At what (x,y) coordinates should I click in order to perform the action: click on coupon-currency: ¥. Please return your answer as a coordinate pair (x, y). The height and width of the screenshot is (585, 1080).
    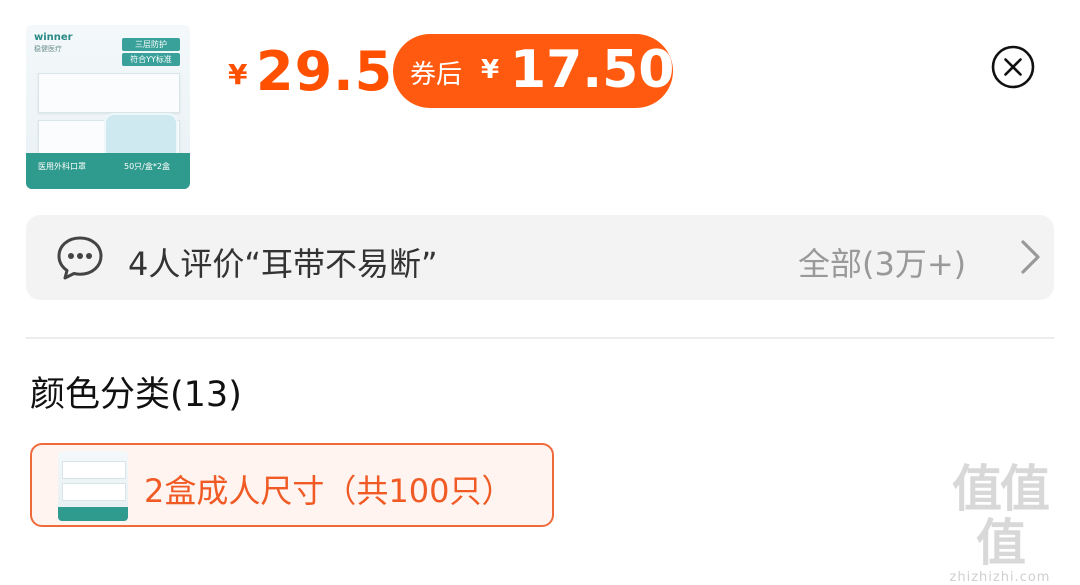
    Looking at the image, I should click on (490, 70).